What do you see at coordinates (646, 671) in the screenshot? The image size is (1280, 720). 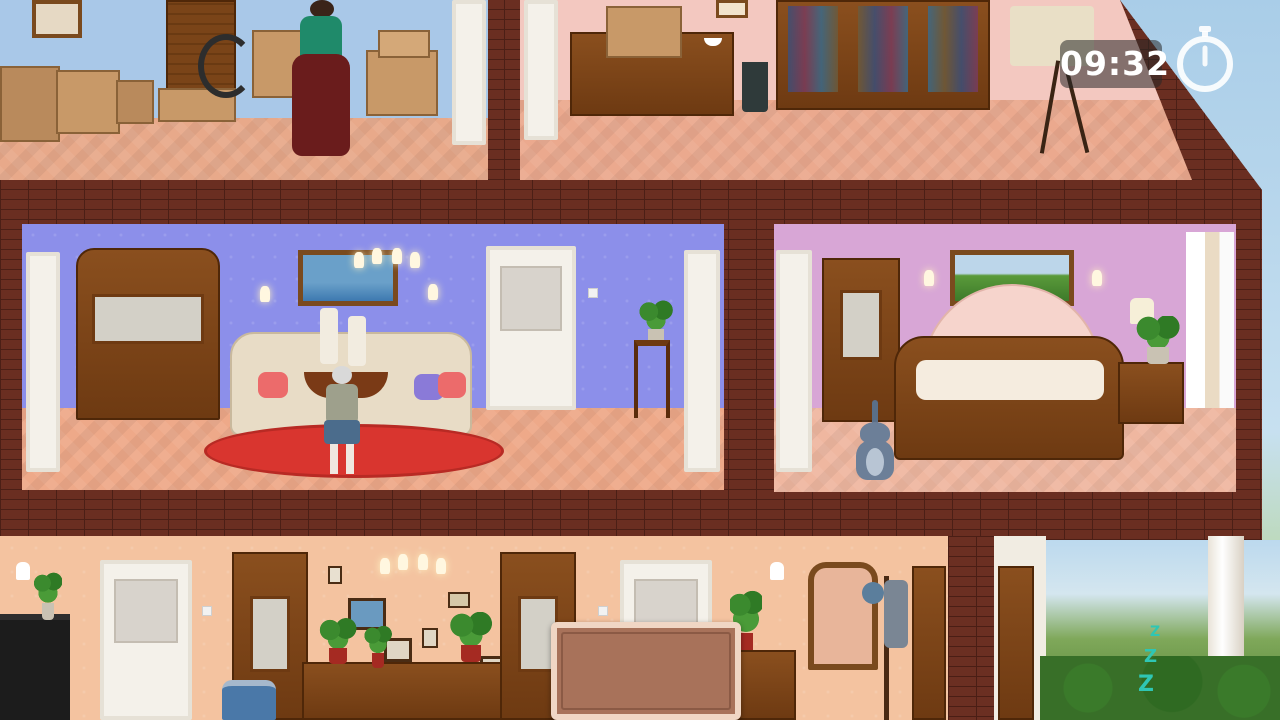 I see `action-panel` at bounding box center [646, 671].